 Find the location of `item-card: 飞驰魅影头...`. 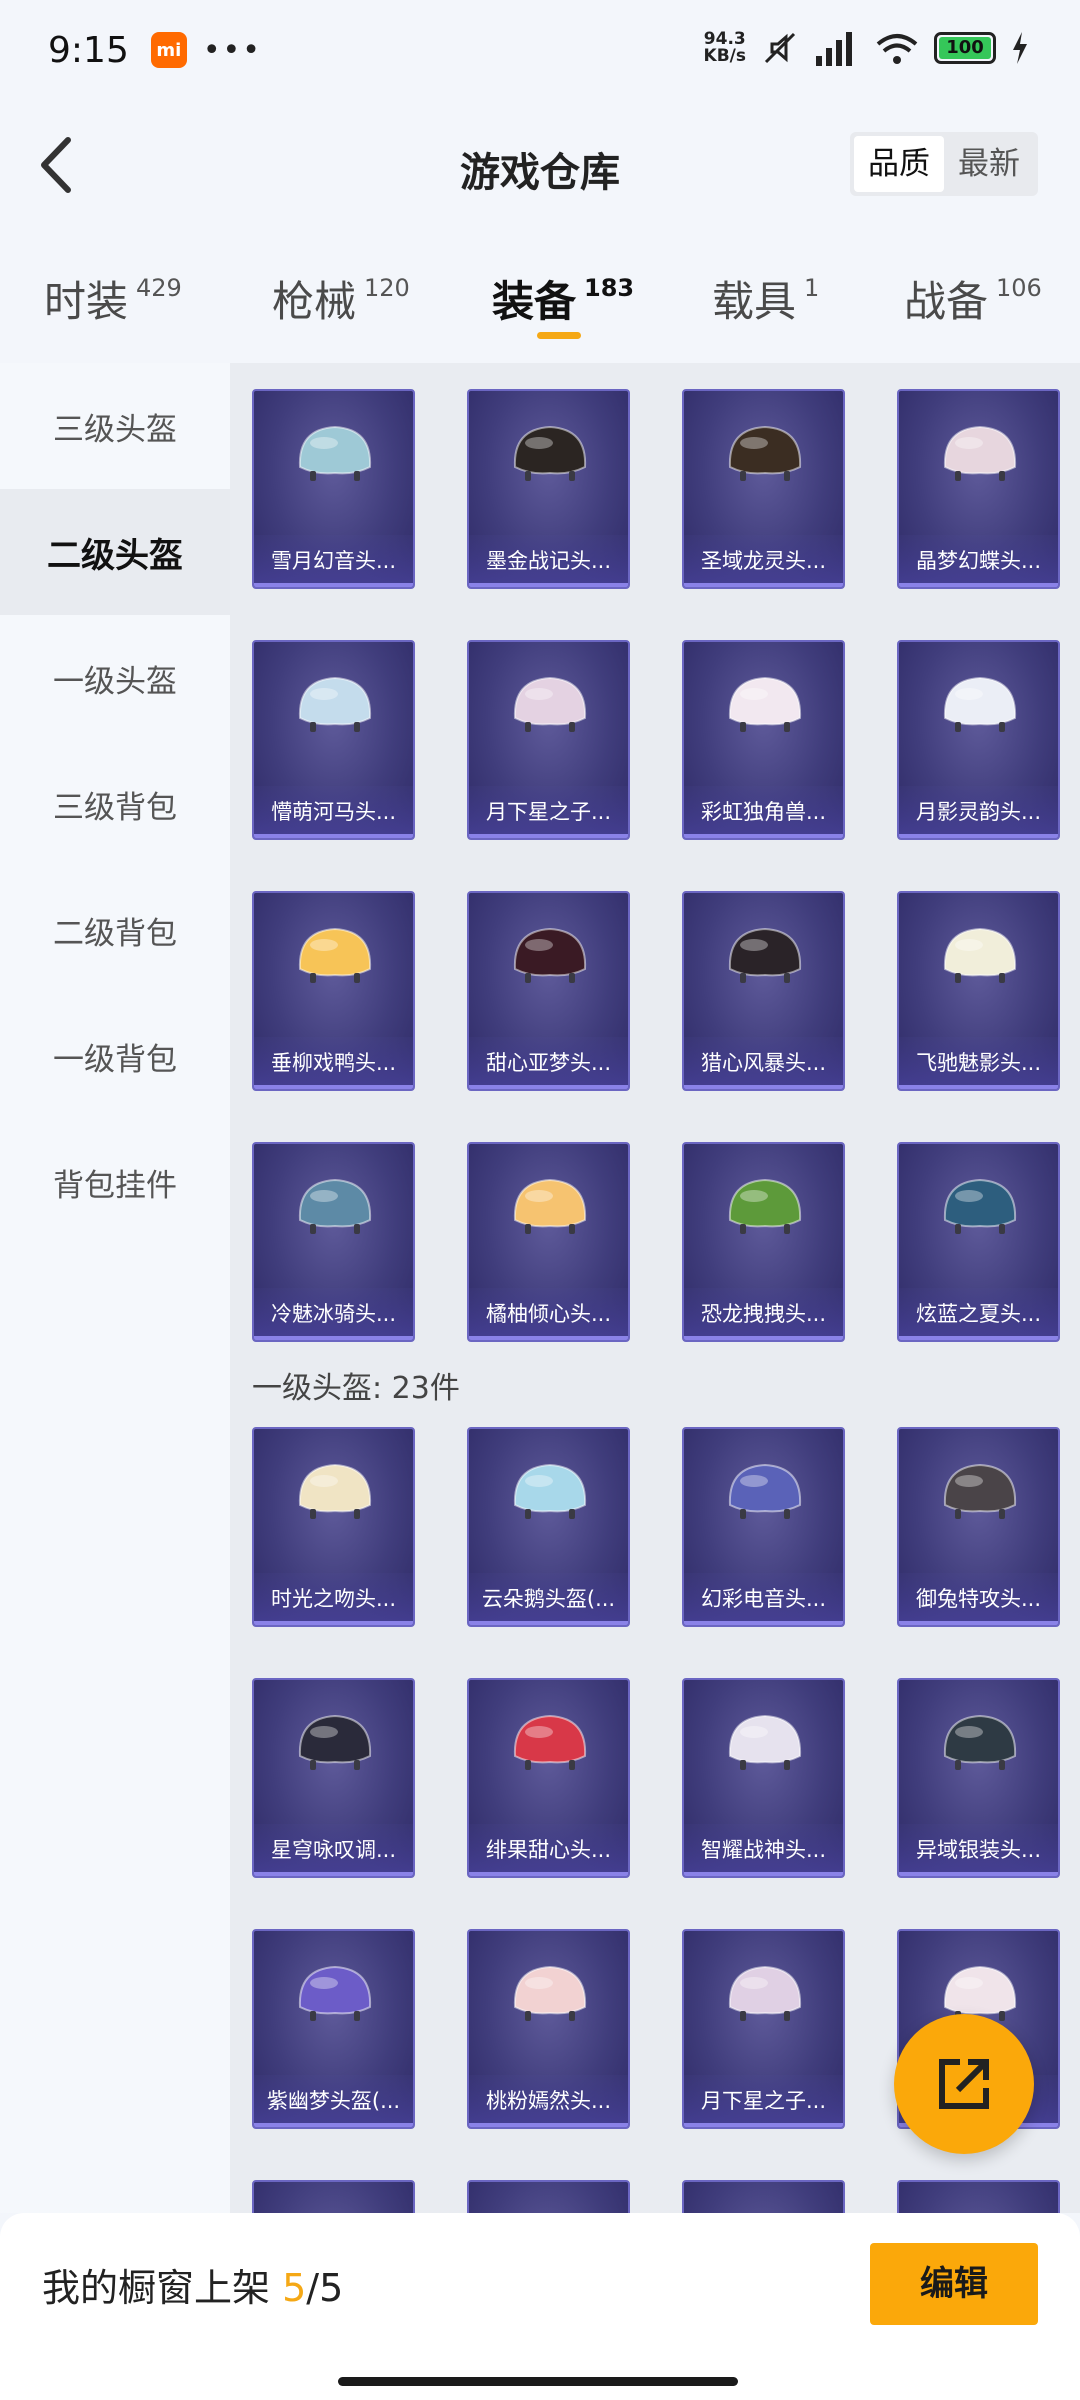

item-card: 飞驰魅影头... is located at coordinates (978, 991).